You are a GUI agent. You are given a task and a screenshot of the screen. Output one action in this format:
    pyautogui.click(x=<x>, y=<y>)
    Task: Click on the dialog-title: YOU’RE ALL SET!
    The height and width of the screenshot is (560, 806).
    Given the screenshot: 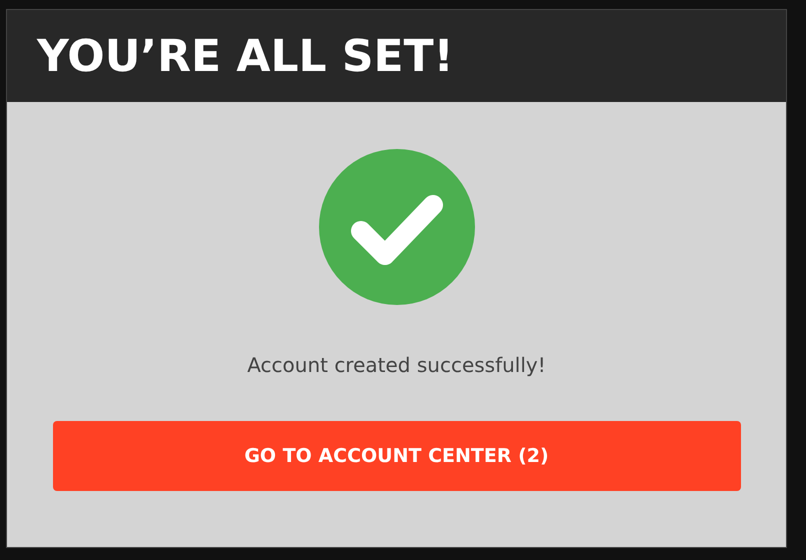 What is the action you would take?
    pyautogui.click(x=245, y=56)
    